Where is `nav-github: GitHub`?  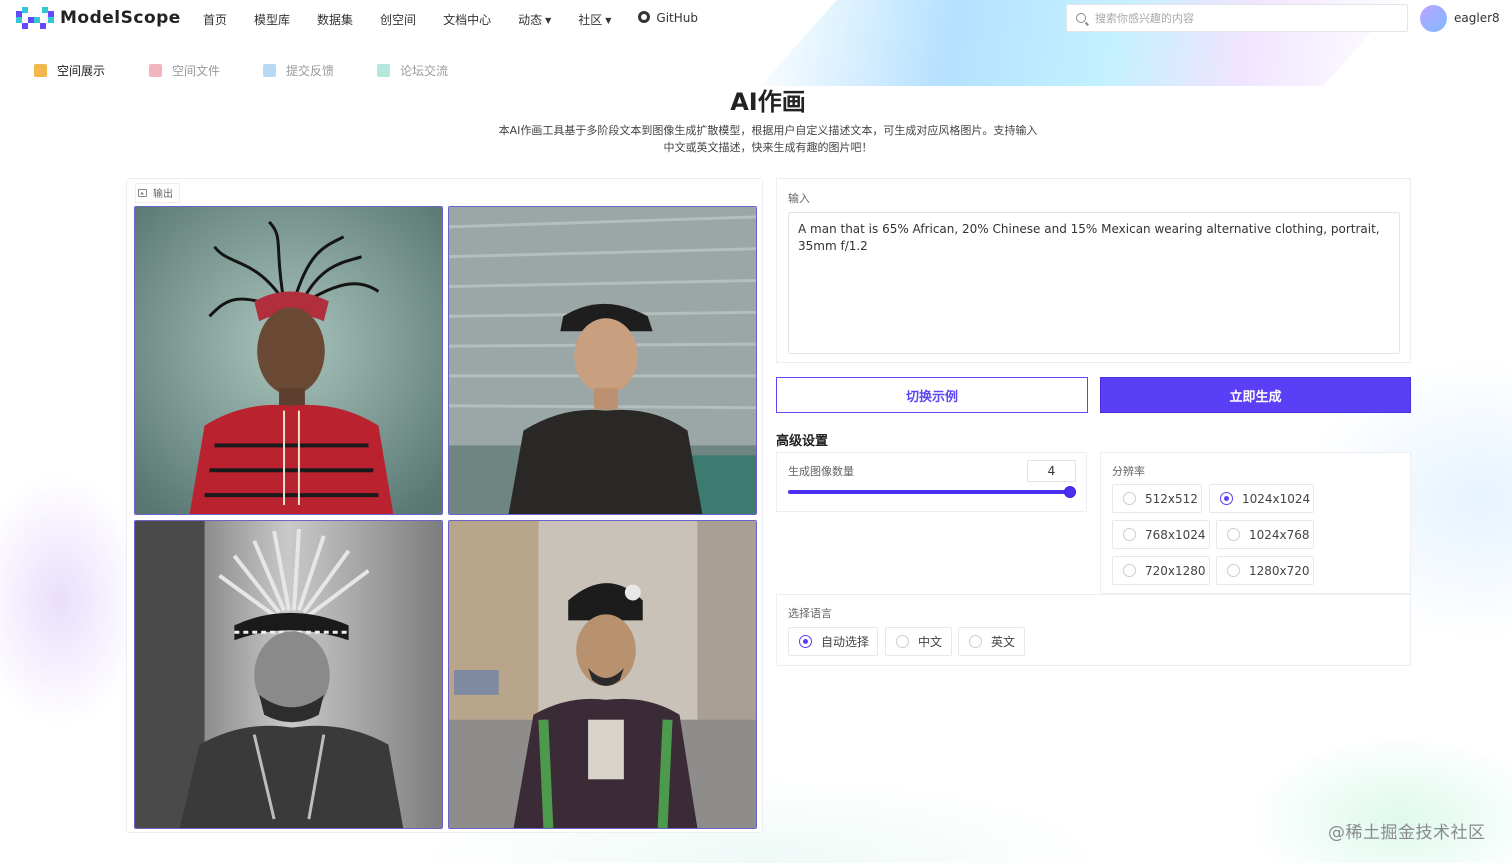
nav-github: GitHub is located at coordinates (668, 19).